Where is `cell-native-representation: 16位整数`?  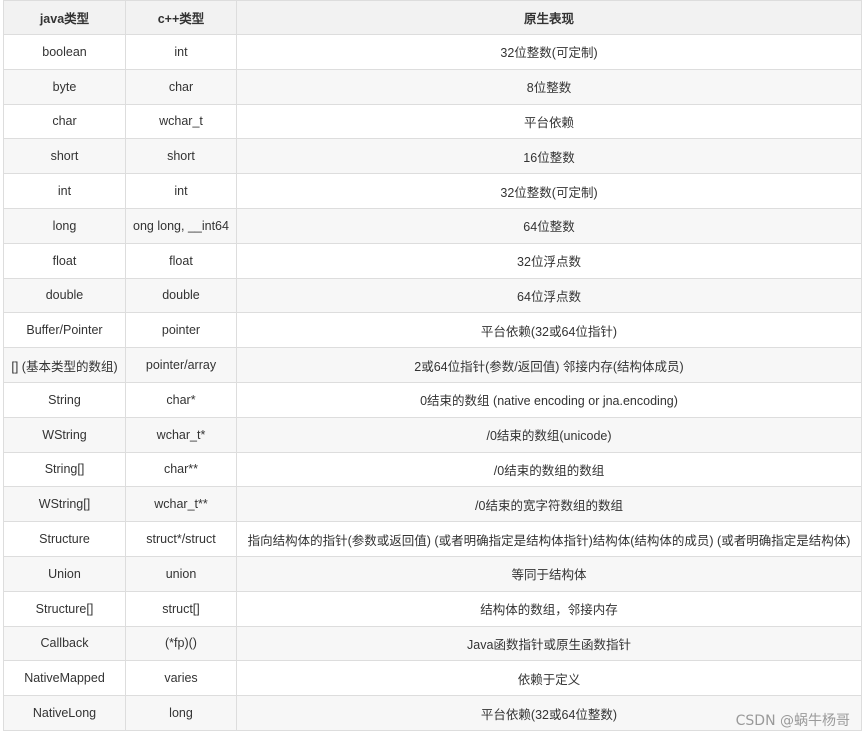
cell-native-representation: 16位整数 is located at coordinates (549, 156).